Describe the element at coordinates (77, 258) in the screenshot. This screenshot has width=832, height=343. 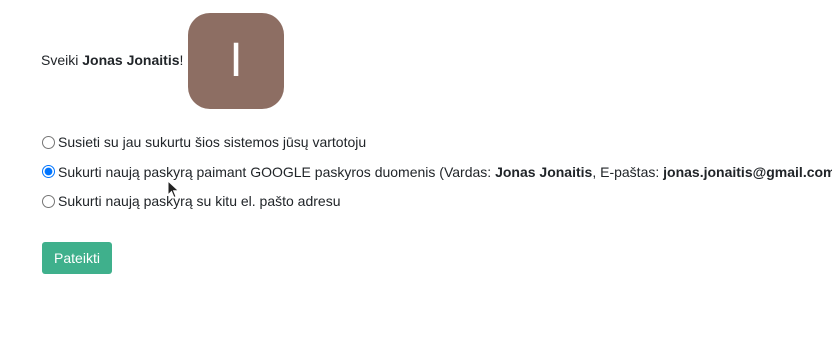
I see `submit-button: Pateikti` at that location.